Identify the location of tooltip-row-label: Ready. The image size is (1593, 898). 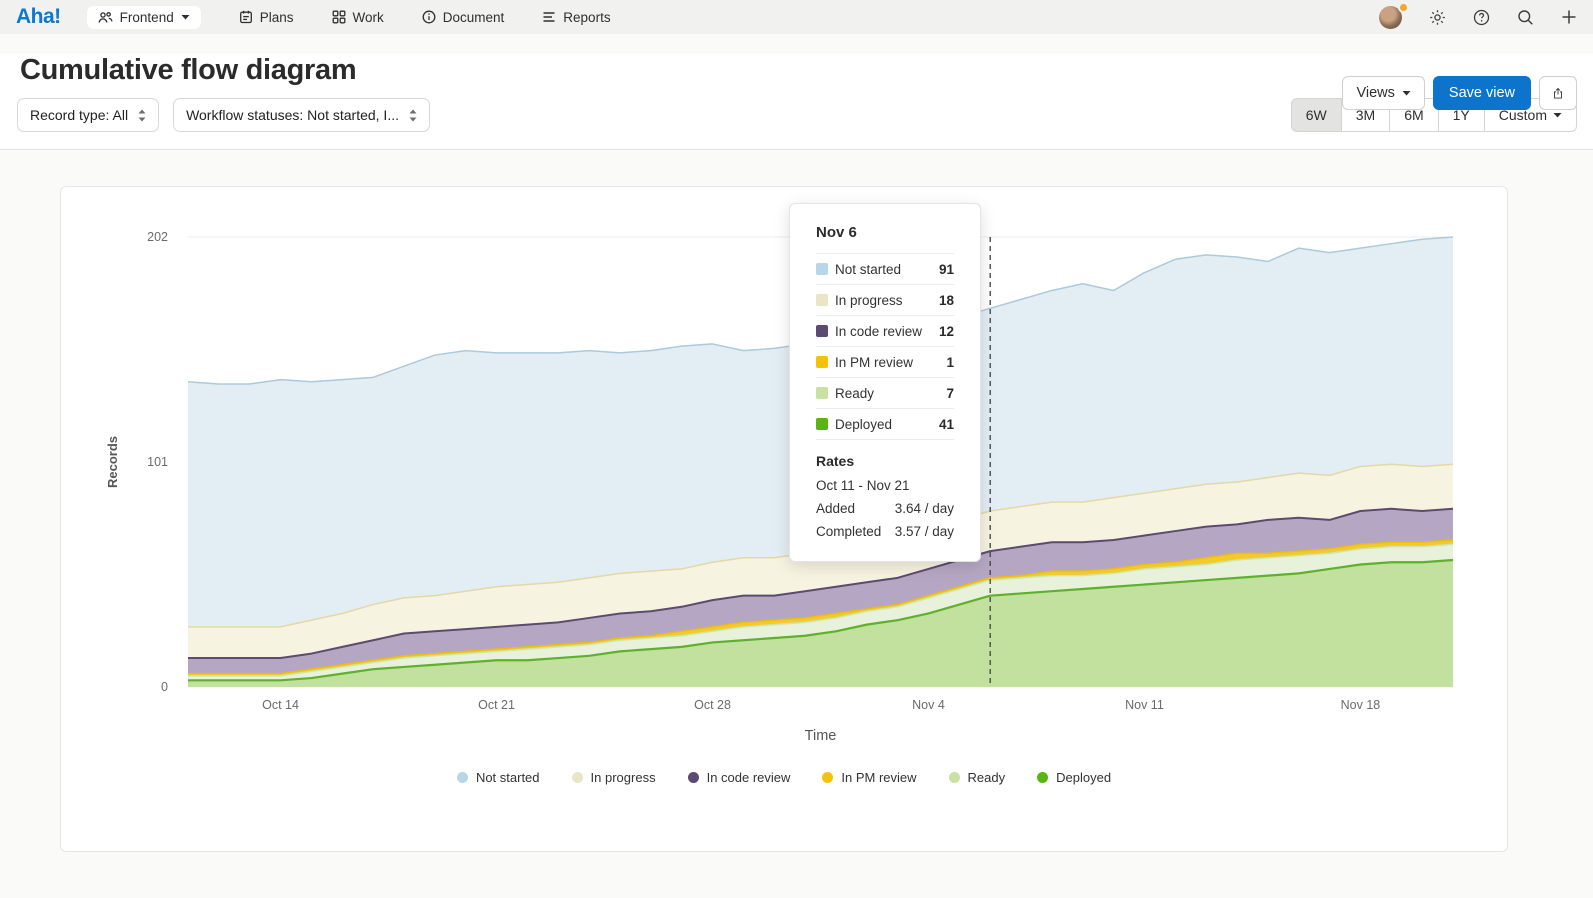
(855, 393).